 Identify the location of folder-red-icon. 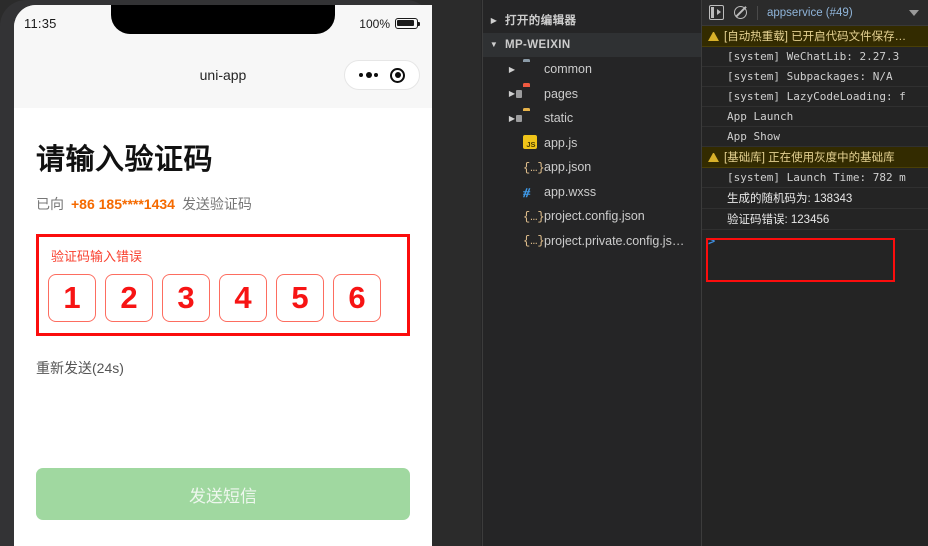
(527, 93).